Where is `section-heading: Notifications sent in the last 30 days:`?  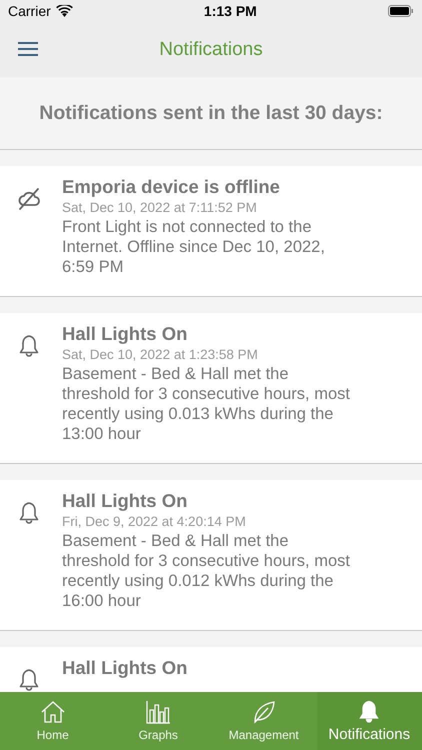 section-heading: Notifications sent in the last 30 days: is located at coordinates (211, 113).